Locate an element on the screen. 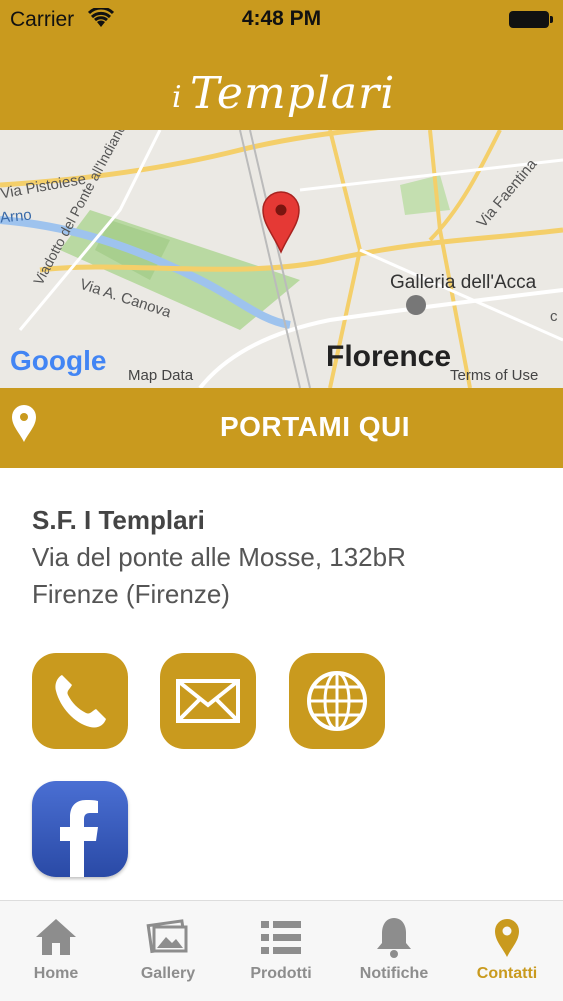 This screenshot has height=1001, width=563. tab-contatti: Contatti is located at coordinates (507, 951).